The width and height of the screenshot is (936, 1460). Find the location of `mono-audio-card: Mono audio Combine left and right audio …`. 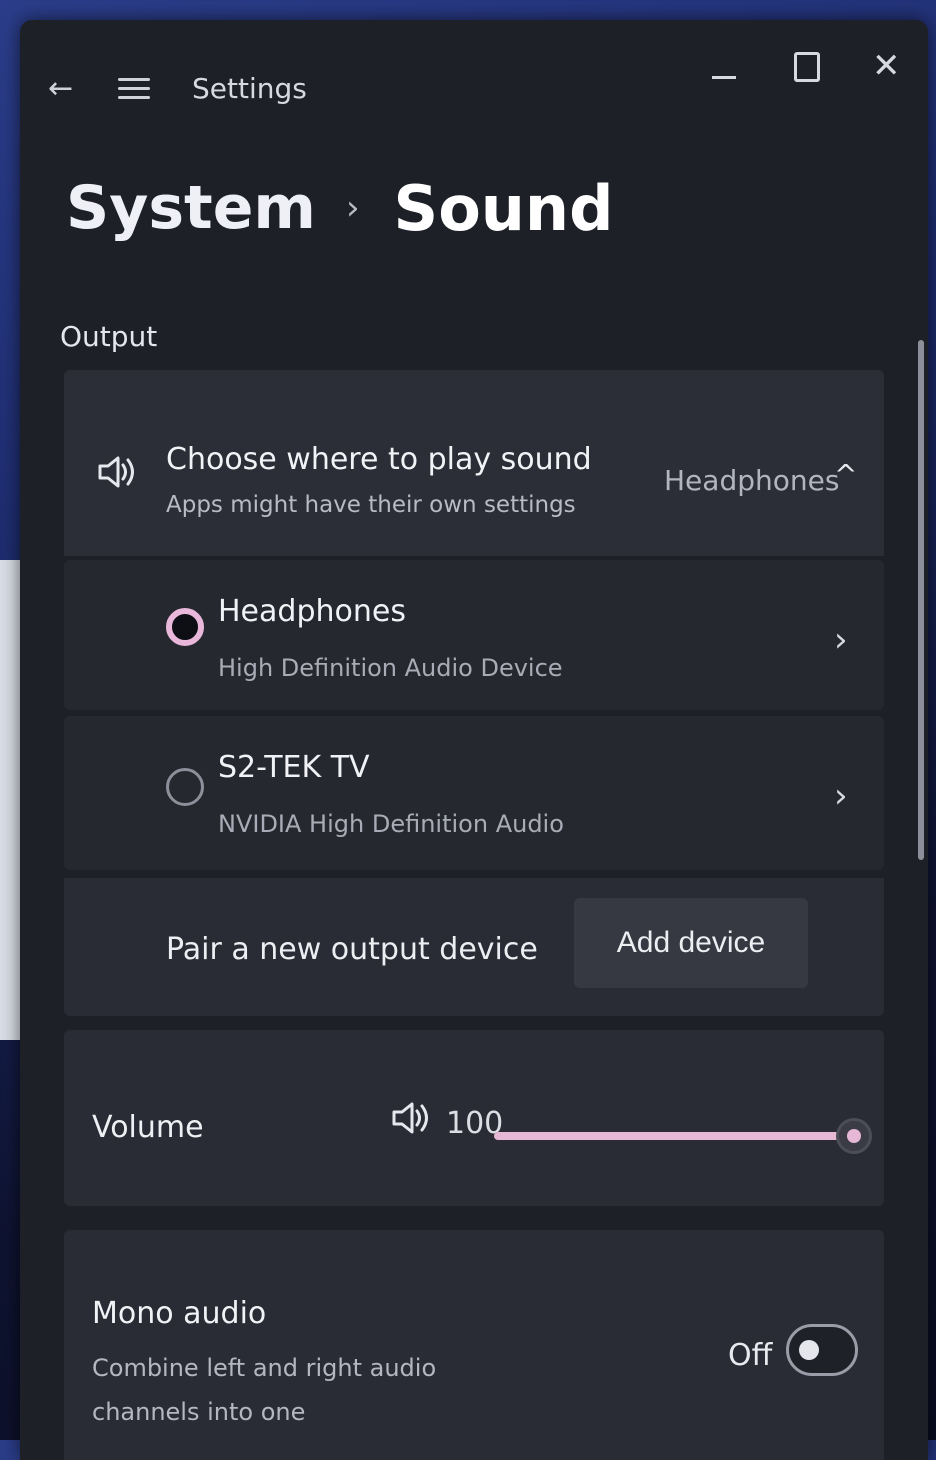

mono-audio-card: Mono audio Combine left and right audio … is located at coordinates (474, 1345).